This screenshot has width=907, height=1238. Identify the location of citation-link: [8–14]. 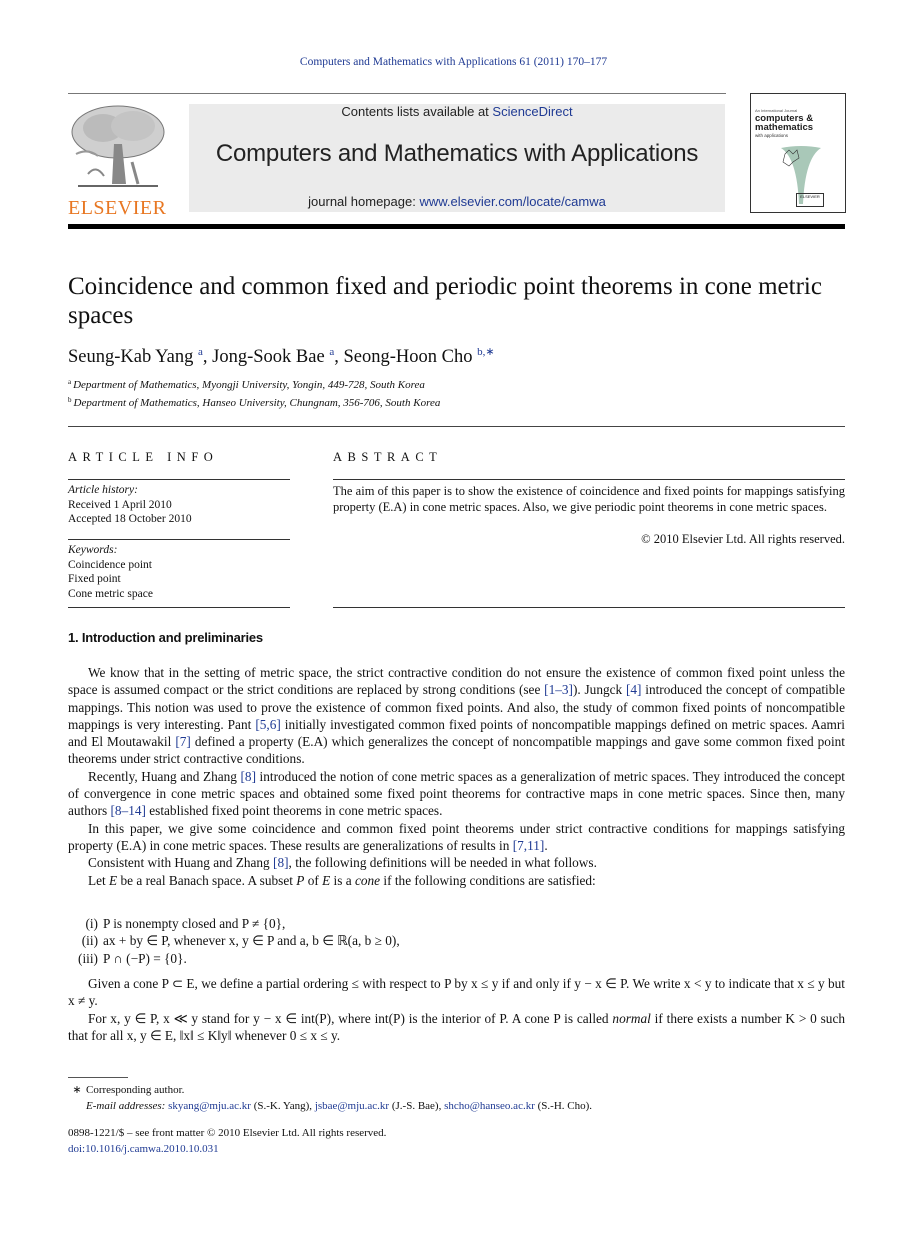
(127, 810).